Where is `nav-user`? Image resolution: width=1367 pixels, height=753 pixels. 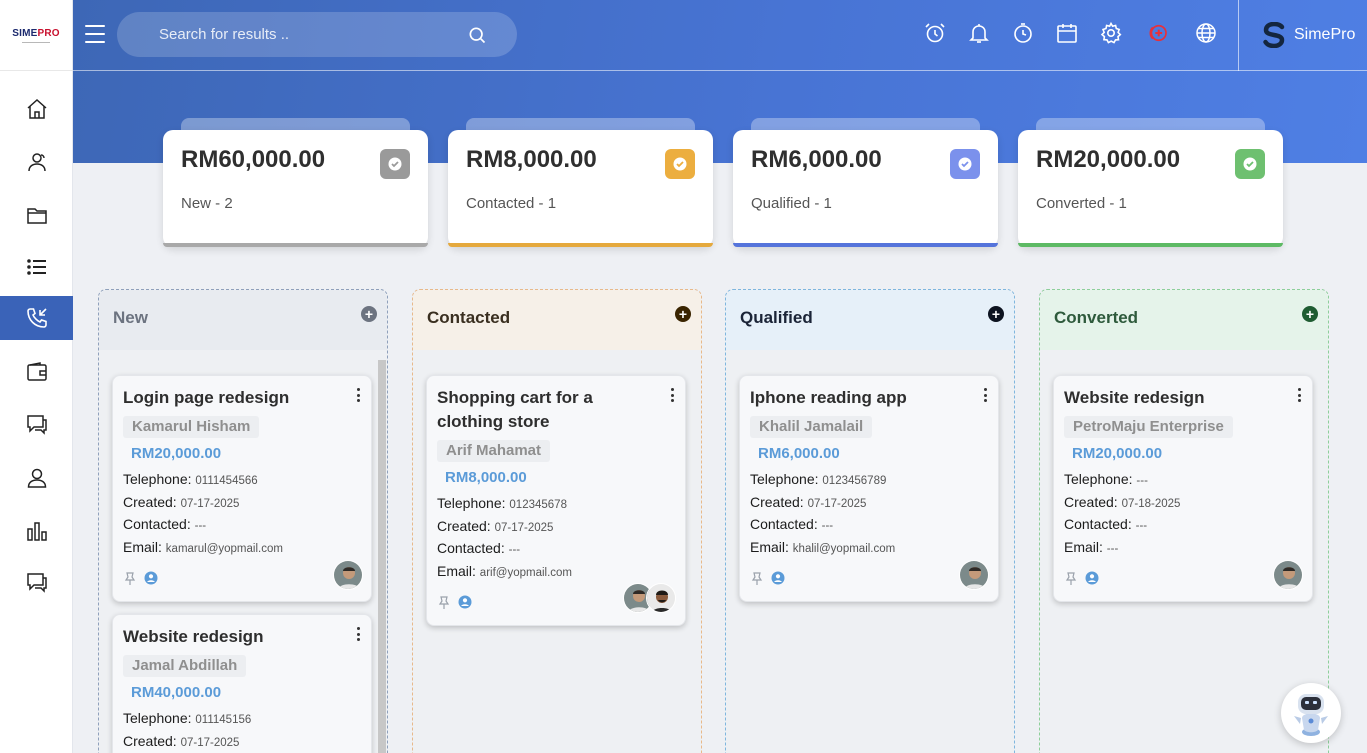
nav-user is located at coordinates (36, 478).